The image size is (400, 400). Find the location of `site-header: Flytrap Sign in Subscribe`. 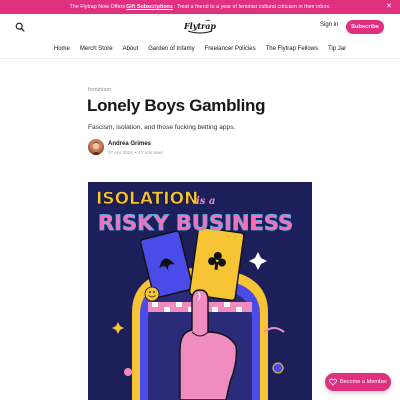

site-header: Flytrap Sign in Subscribe is located at coordinates (200, 27).